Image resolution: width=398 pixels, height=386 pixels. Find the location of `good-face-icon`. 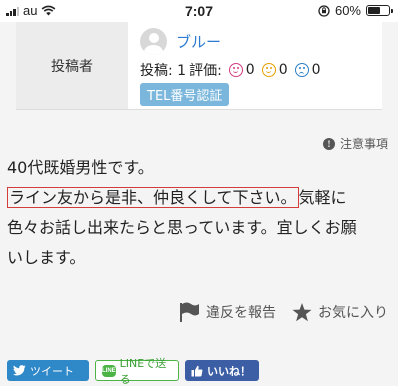

good-face-icon is located at coordinates (235, 70).